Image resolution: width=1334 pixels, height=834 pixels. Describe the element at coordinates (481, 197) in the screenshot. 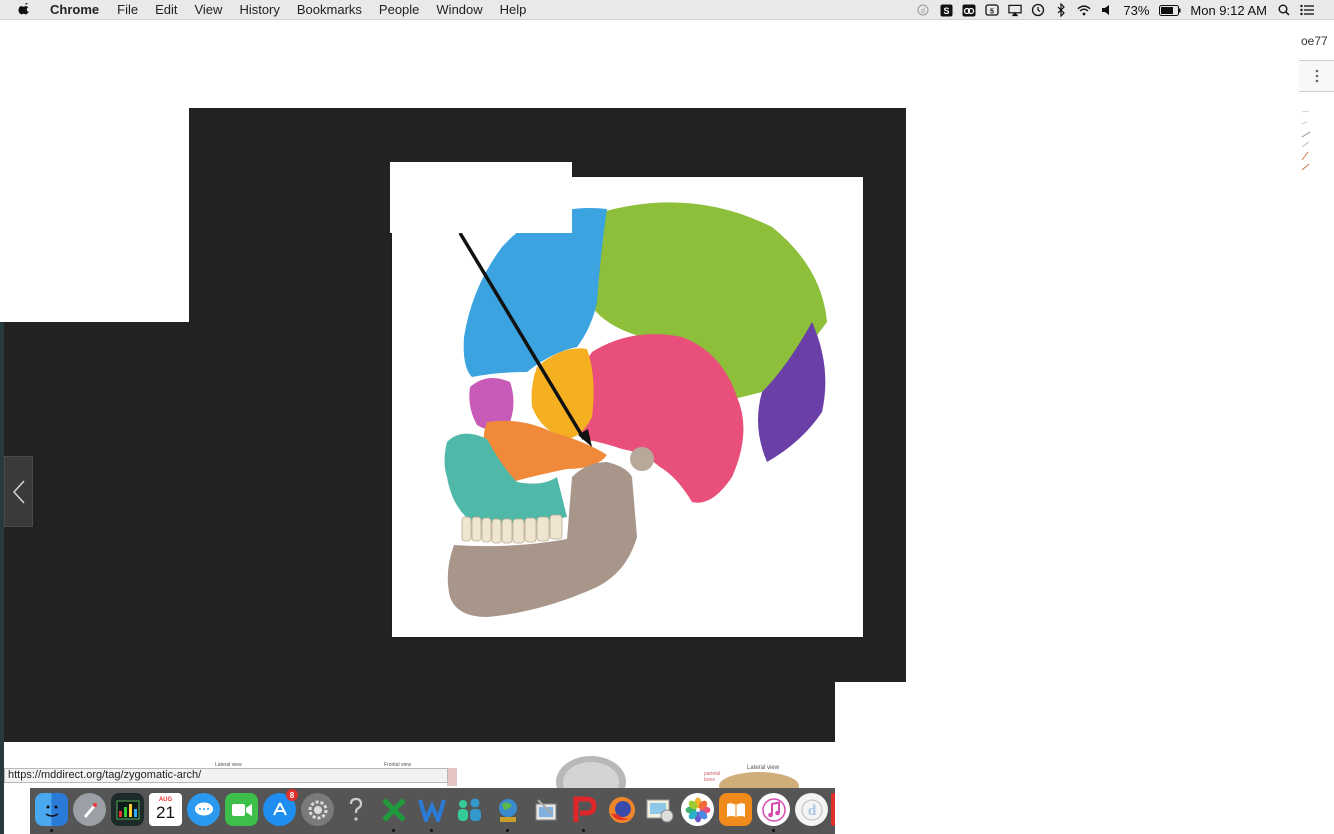

I see `hidden-label-box` at that location.